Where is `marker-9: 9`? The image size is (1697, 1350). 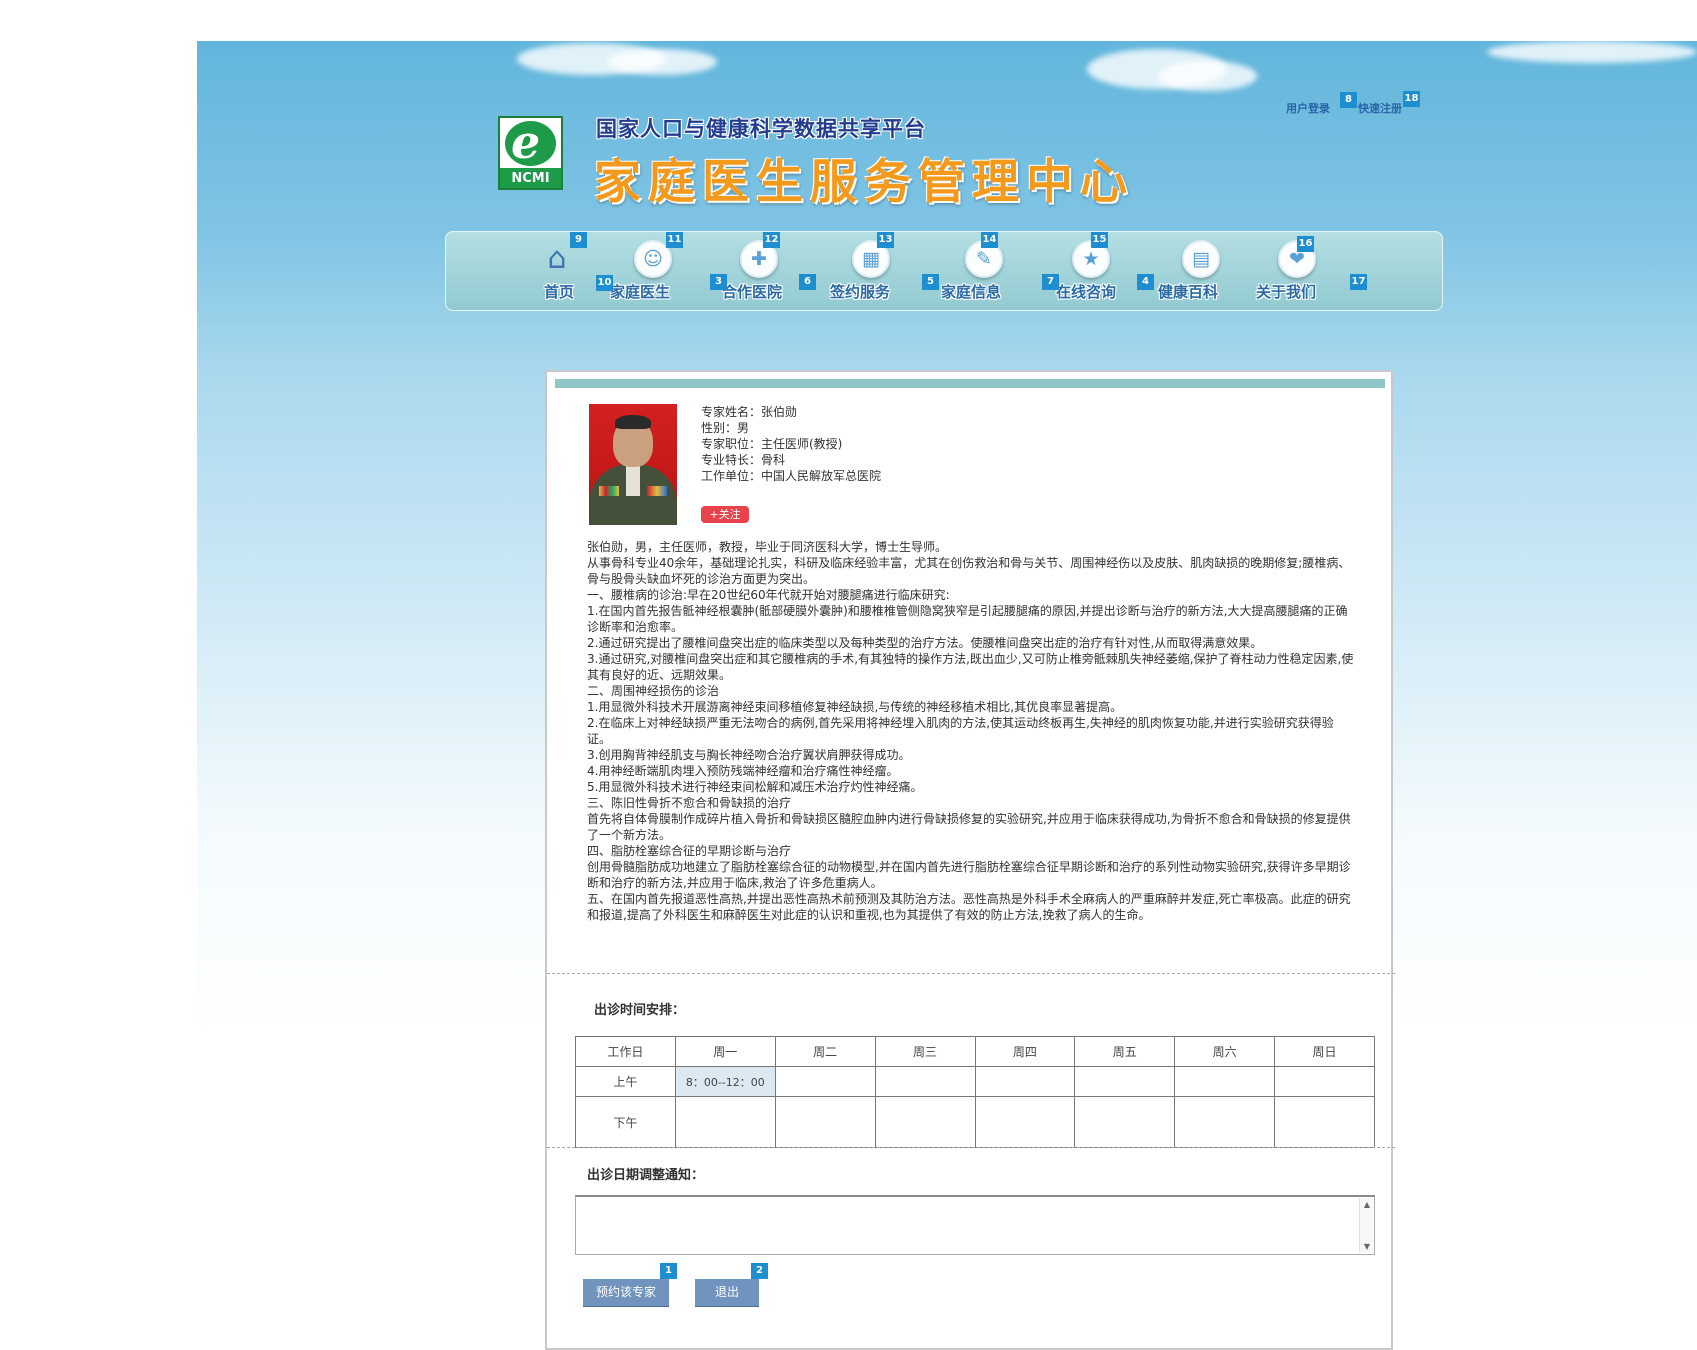 marker-9: 9 is located at coordinates (578, 240).